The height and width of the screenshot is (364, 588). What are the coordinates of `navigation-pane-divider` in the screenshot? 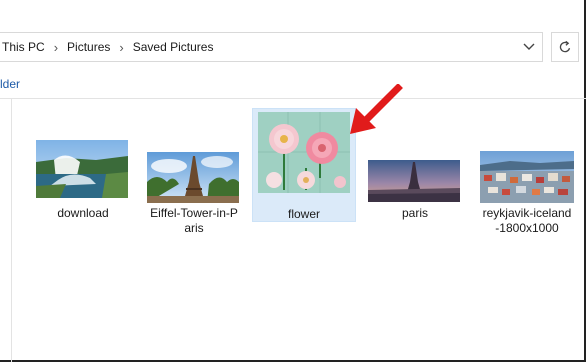 It's located at (11, 230).